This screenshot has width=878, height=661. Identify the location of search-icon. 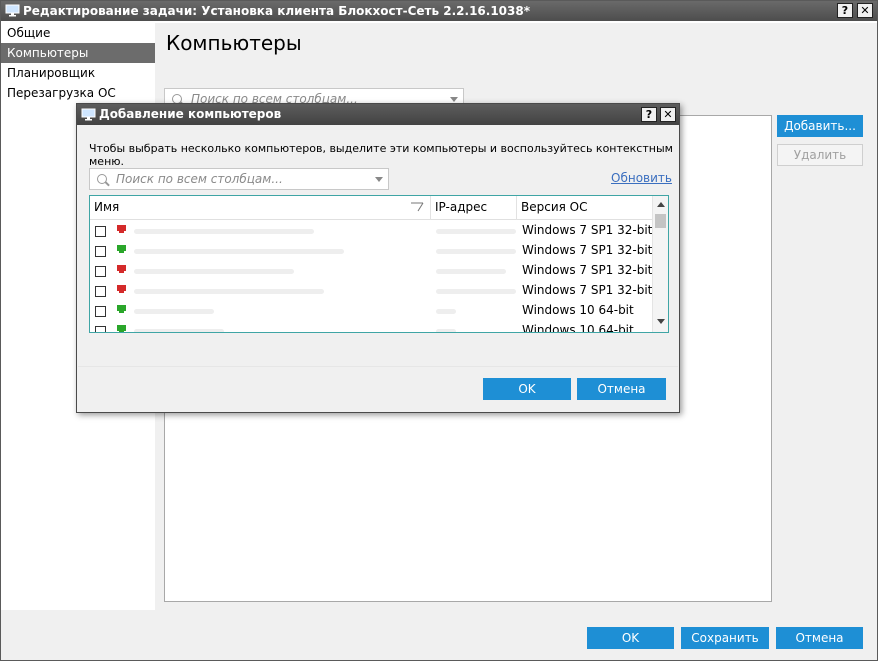
(102, 179).